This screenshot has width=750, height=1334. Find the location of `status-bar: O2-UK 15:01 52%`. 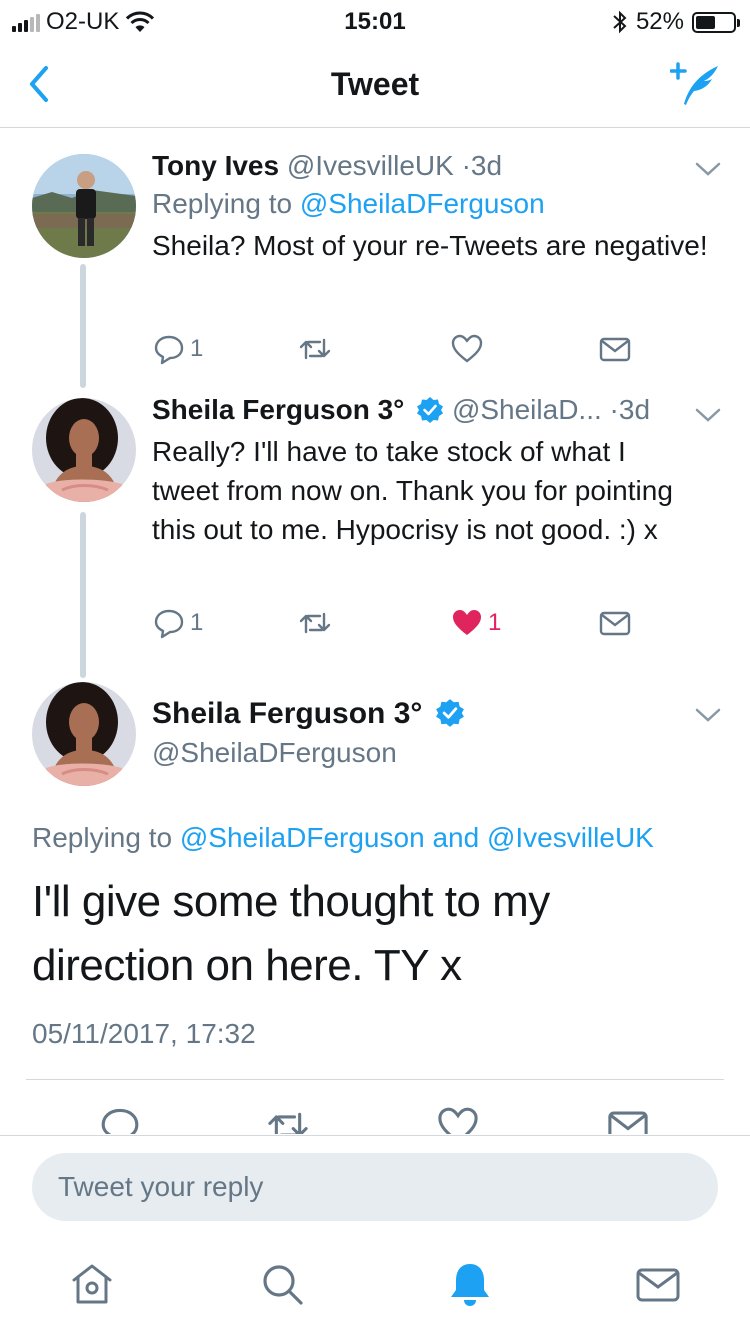

status-bar: O2-UK 15:01 52% is located at coordinates (375, 20).